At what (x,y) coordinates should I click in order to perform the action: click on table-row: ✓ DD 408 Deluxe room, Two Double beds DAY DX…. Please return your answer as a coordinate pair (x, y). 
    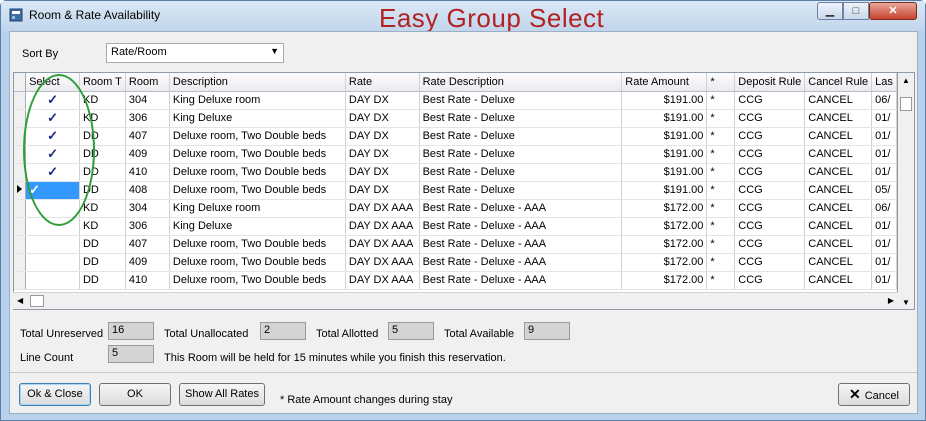
    Looking at the image, I should click on (455, 190).